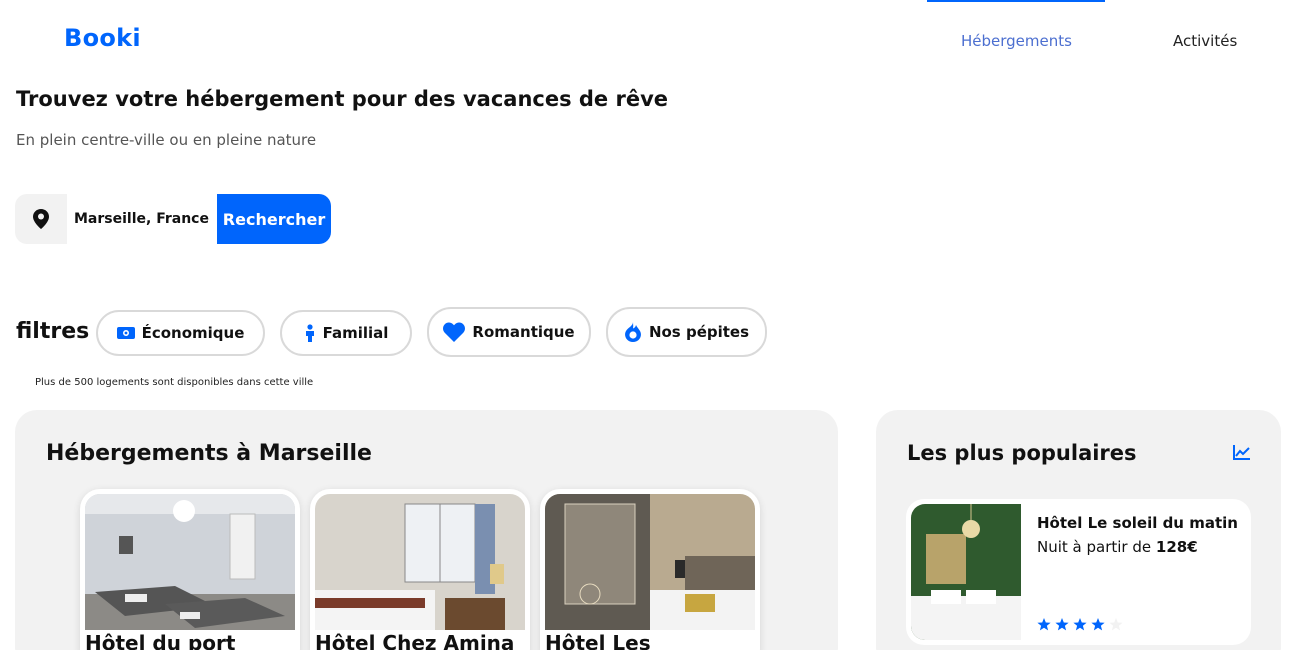 Image resolution: width=1295 pixels, height=650 pixels. What do you see at coordinates (160, 640) in the screenshot?
I see `listing-name: Hôtel du port` at bounding box center [160, 640].